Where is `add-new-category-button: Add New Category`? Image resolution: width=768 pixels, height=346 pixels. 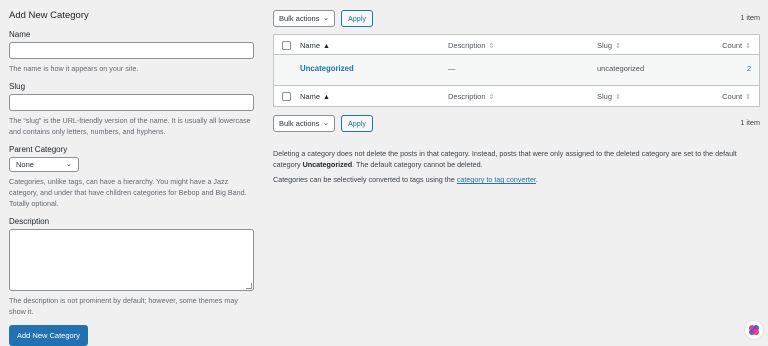 add-new-category-button: Add New Category is located at coordinates (48, 335).